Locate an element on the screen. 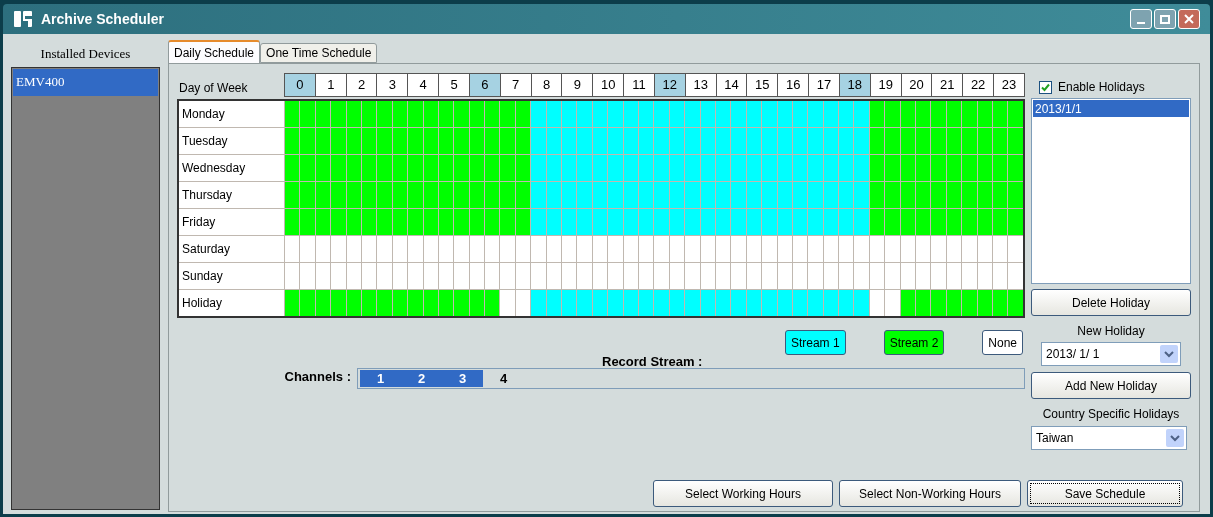 This screenshot has height=517, width=1213. hour-header: 5 is located at coordinates (454, 85).